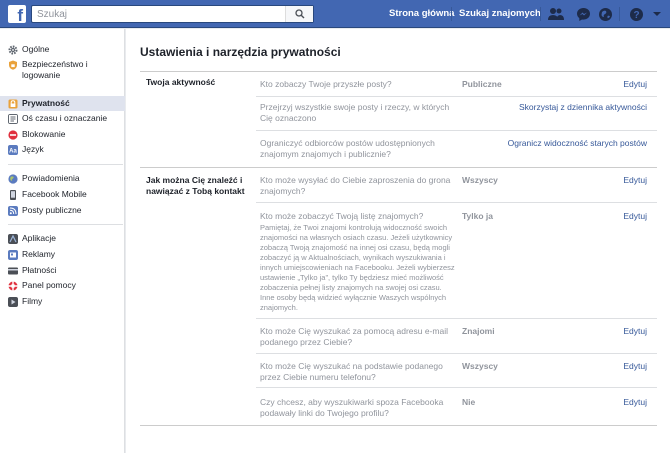  Describe the element at coordinates (240, 52) in the screenshot. I see `page-title: Ustawienia i narzędzia prywatności` at that location.